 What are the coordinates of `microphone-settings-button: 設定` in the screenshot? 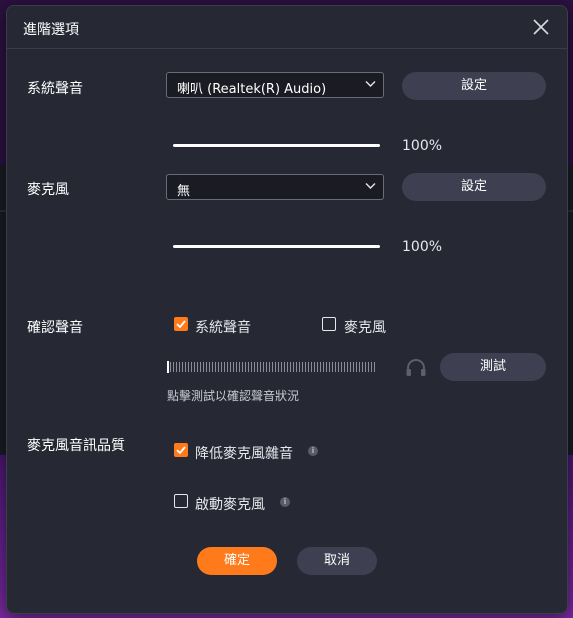 It's located at (474, 187).